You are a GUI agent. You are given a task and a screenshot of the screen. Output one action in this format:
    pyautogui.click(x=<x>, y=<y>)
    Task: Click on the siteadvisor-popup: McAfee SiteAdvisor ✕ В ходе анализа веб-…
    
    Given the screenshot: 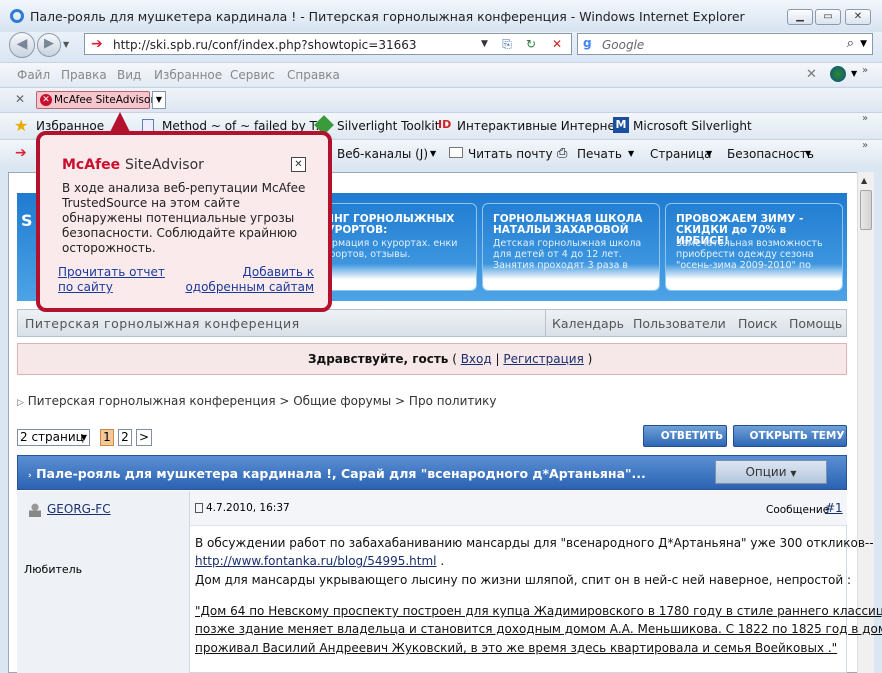 What is the action you would take?
    pyautogui.click(x=184, y=221)
    